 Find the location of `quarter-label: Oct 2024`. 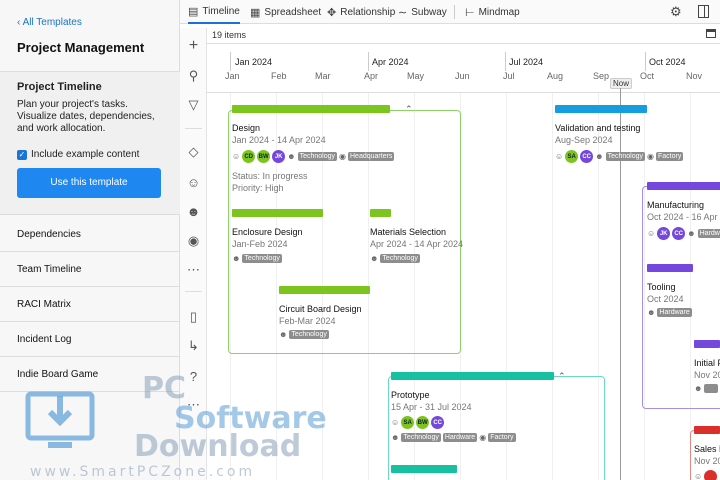

quarter-label: Oct 2024 is located at coordinates (667, 62).